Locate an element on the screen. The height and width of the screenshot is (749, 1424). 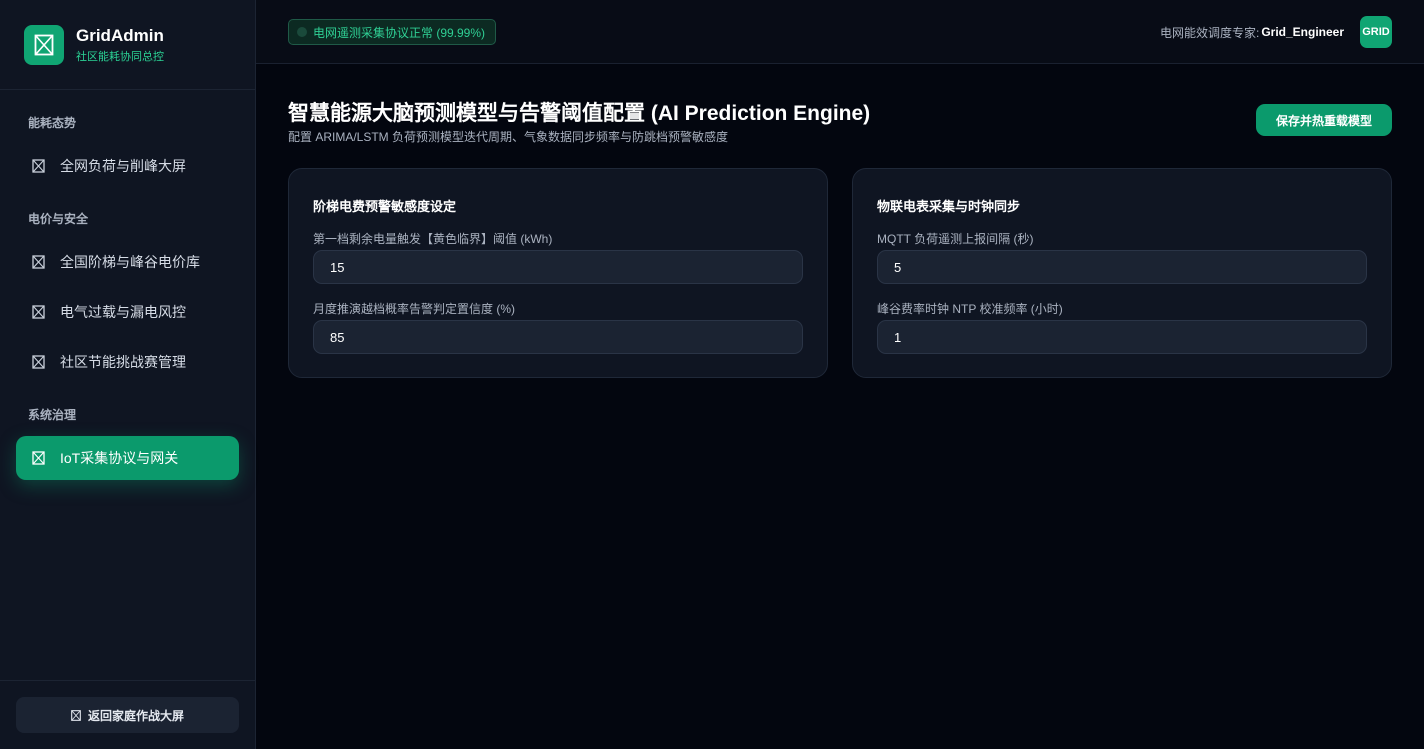
field-label: 月度推演越档概率告警判定置信度 (%) is located at coordinates (414, 309).